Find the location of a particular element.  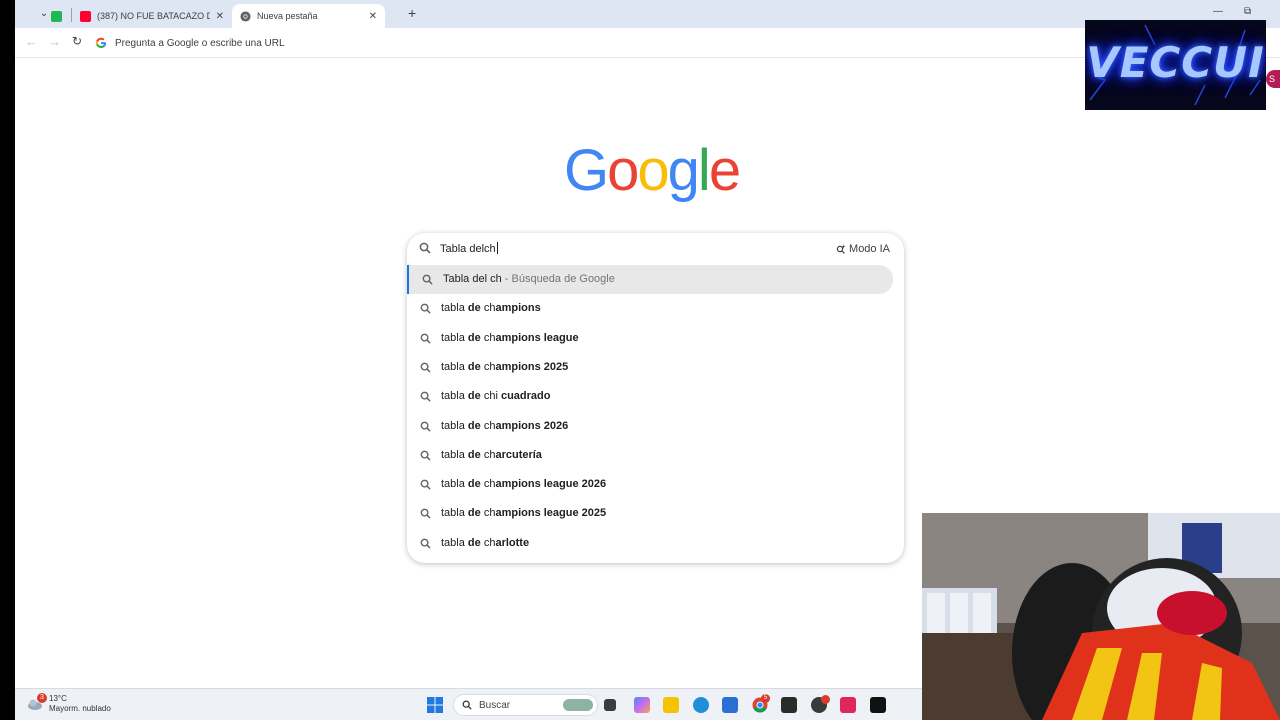

stream-logo-overlay: VECCUI is located at coordinates (1175, 65).